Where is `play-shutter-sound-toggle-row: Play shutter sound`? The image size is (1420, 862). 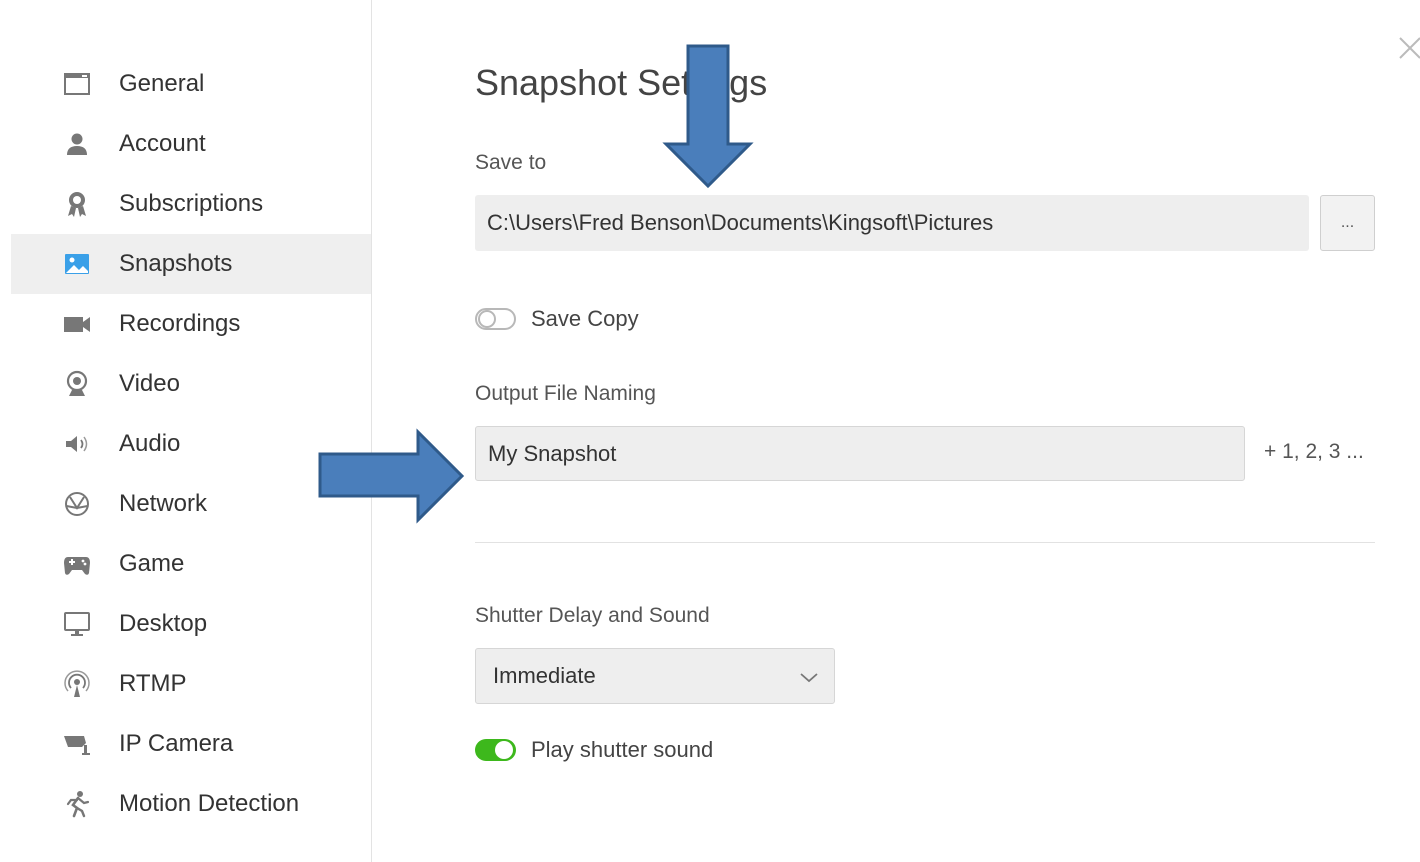 play-shutter-sound-toggle-row: Play shutter sound is located at coordinates (594, 750).